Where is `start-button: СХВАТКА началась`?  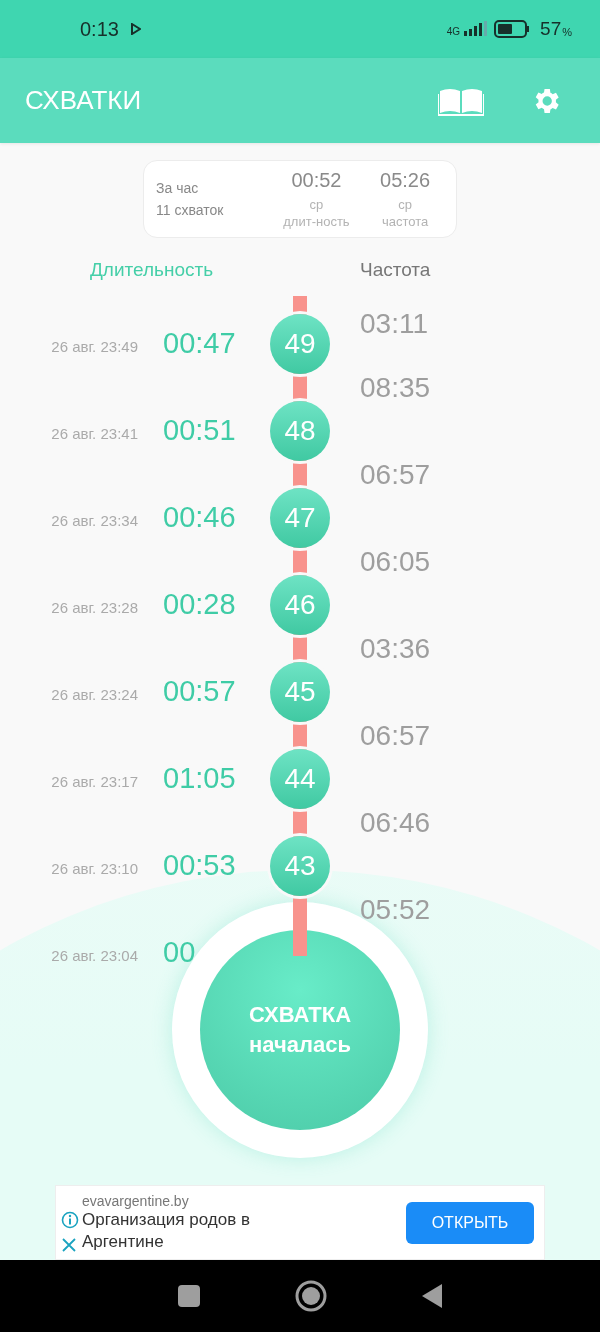 start-button: СХВАТКА началась is located at coordinates (300, 1030).